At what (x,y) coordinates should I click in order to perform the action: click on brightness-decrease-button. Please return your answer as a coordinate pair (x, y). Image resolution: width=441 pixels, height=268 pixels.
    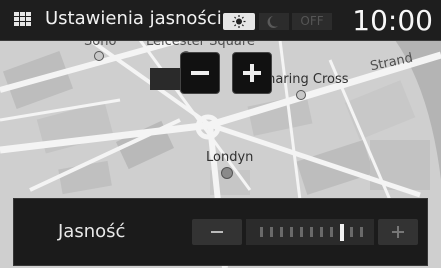
    Looking at the image, I should click on (217, 232).